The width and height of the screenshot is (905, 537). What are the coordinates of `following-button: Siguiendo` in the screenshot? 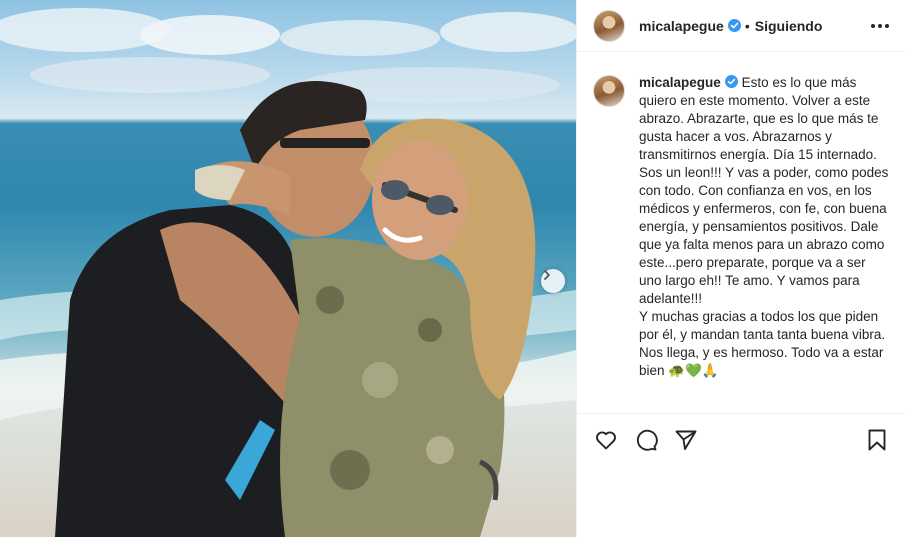 It's located at (789, 26).